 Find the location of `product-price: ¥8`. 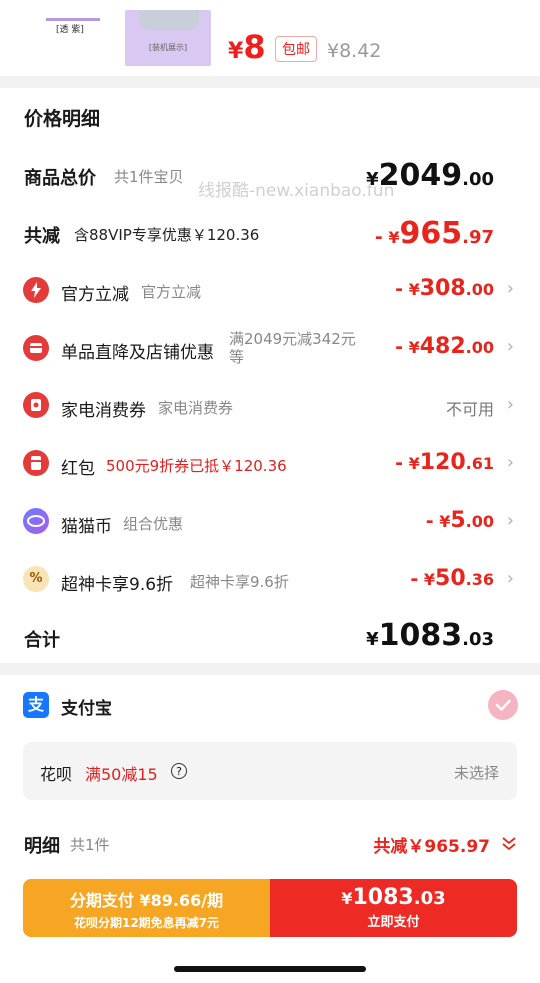

product-price: ¥8 is located at coordinates (247, 47).